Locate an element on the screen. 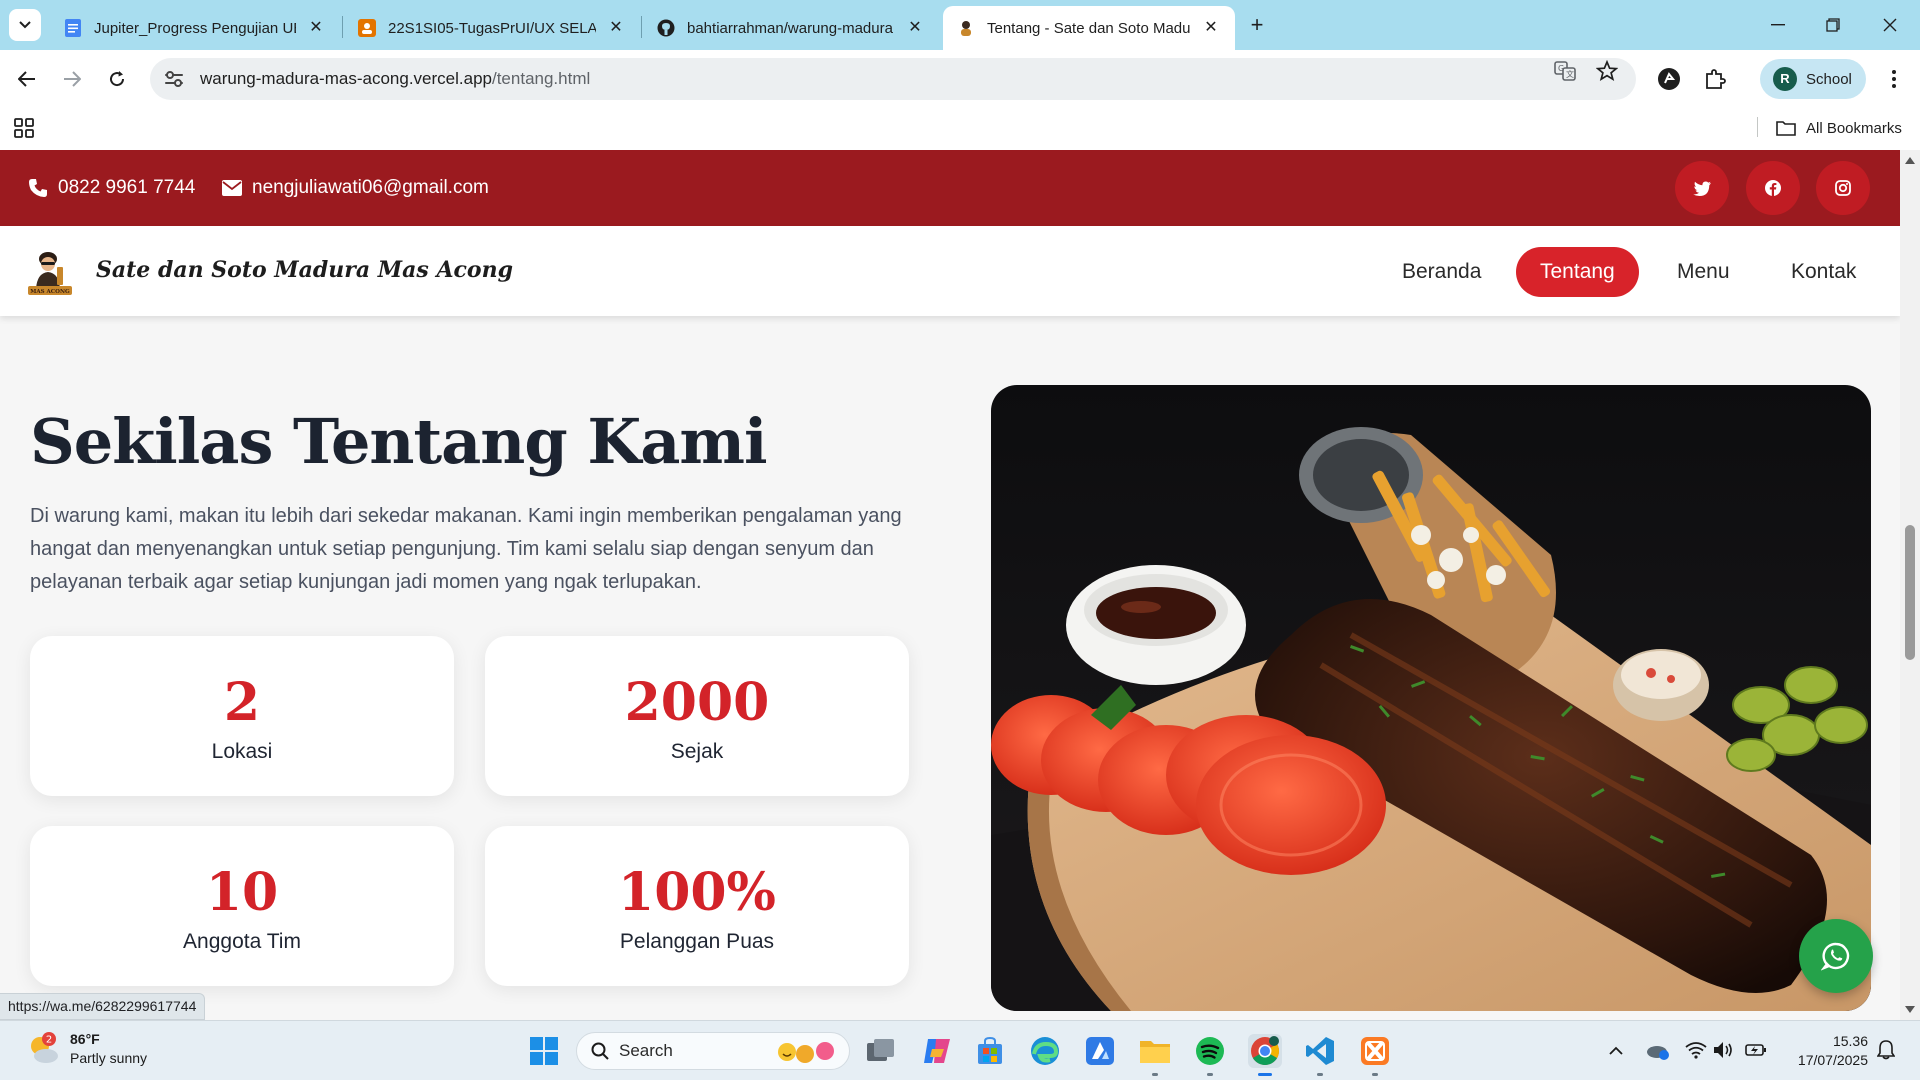 The height and width of the screenshot is (1080, 1920). battery-icon is located at coordinates (1755, 1050).